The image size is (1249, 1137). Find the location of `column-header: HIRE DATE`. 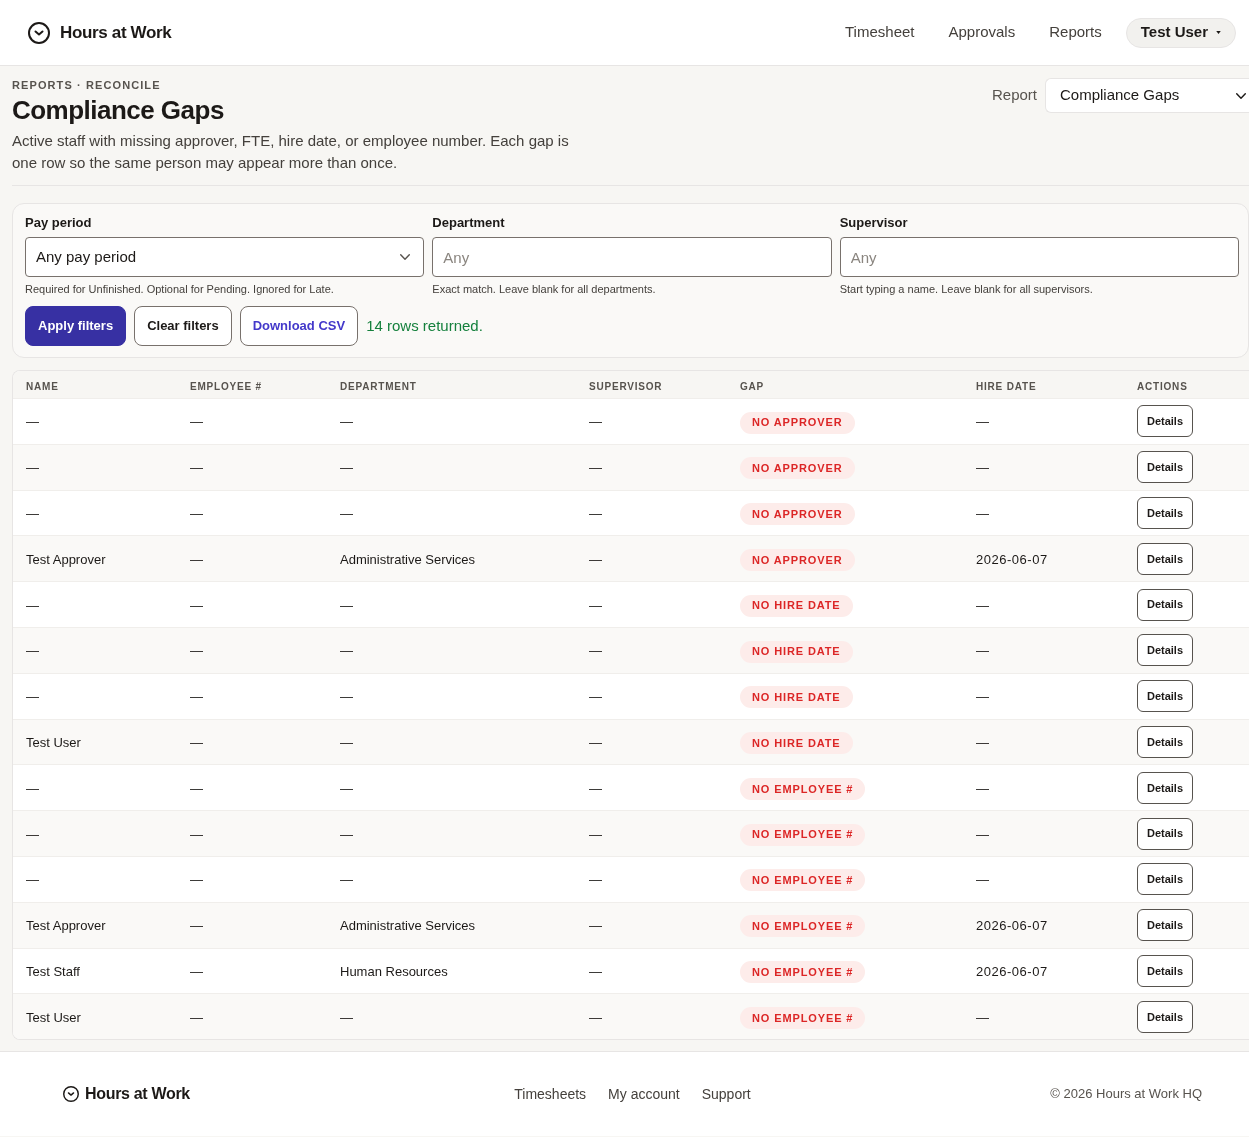

column-header: HIRE DATE is located at coordinates (1006, 386).